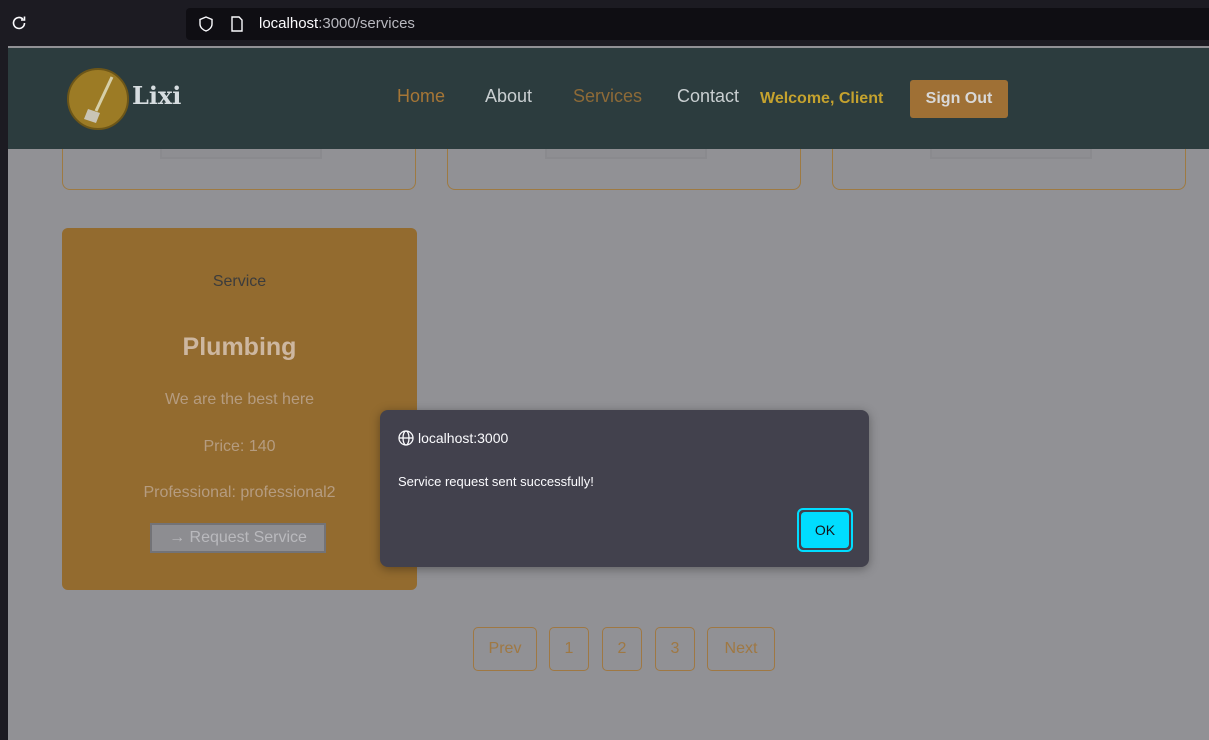 Image resolution: width=1209 pixels, height=740 pixels. I want to click on page-2-button: 2, so click(622, 649).